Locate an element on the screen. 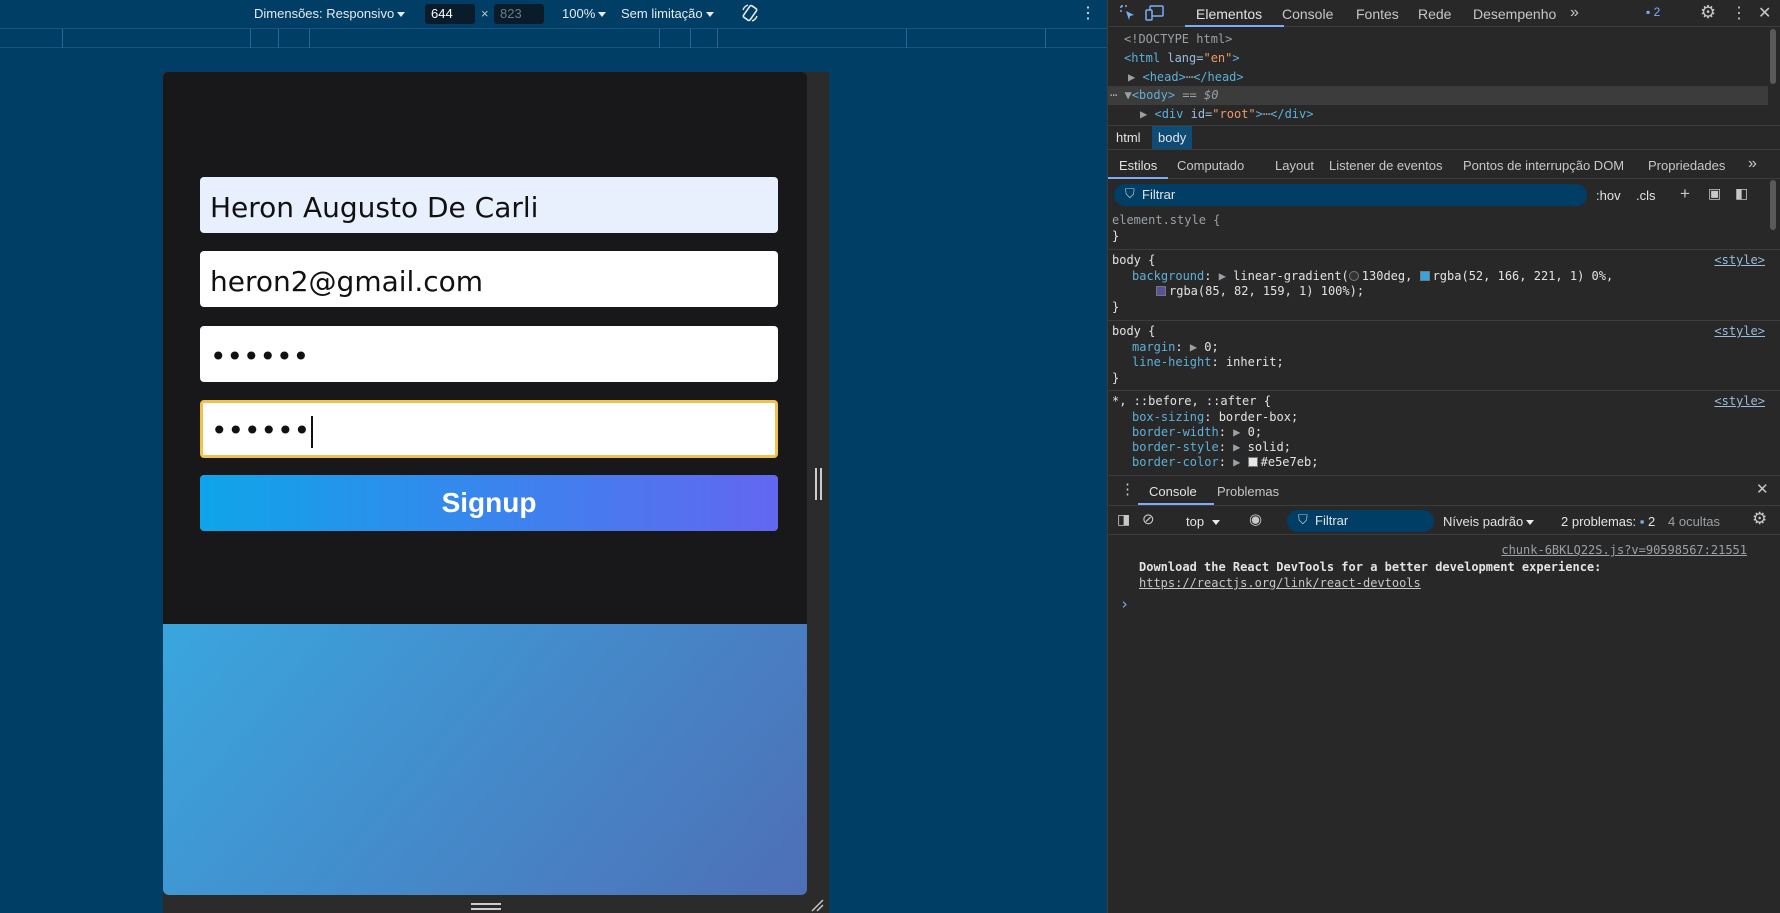 The image size is (1780, 913). tab-styles: Estilos is located at coordinates (1138, 165).